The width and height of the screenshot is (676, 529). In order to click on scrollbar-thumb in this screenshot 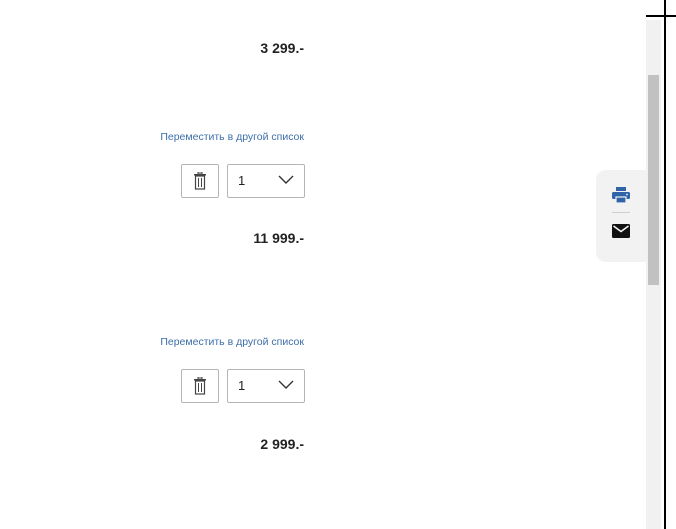, I will do `click(653, 180)`.